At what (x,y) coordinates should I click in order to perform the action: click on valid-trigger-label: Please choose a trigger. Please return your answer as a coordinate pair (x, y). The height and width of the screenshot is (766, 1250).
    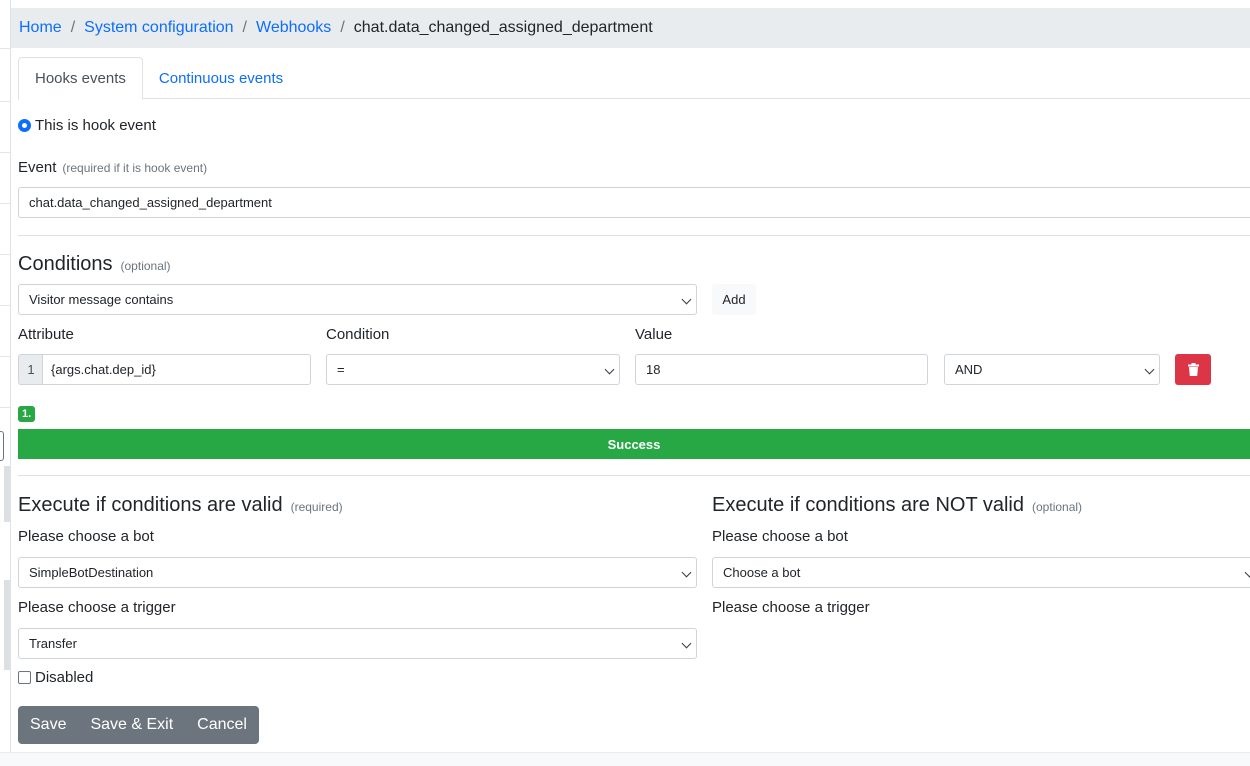
    Looking at the image, I should click on (97, 607).